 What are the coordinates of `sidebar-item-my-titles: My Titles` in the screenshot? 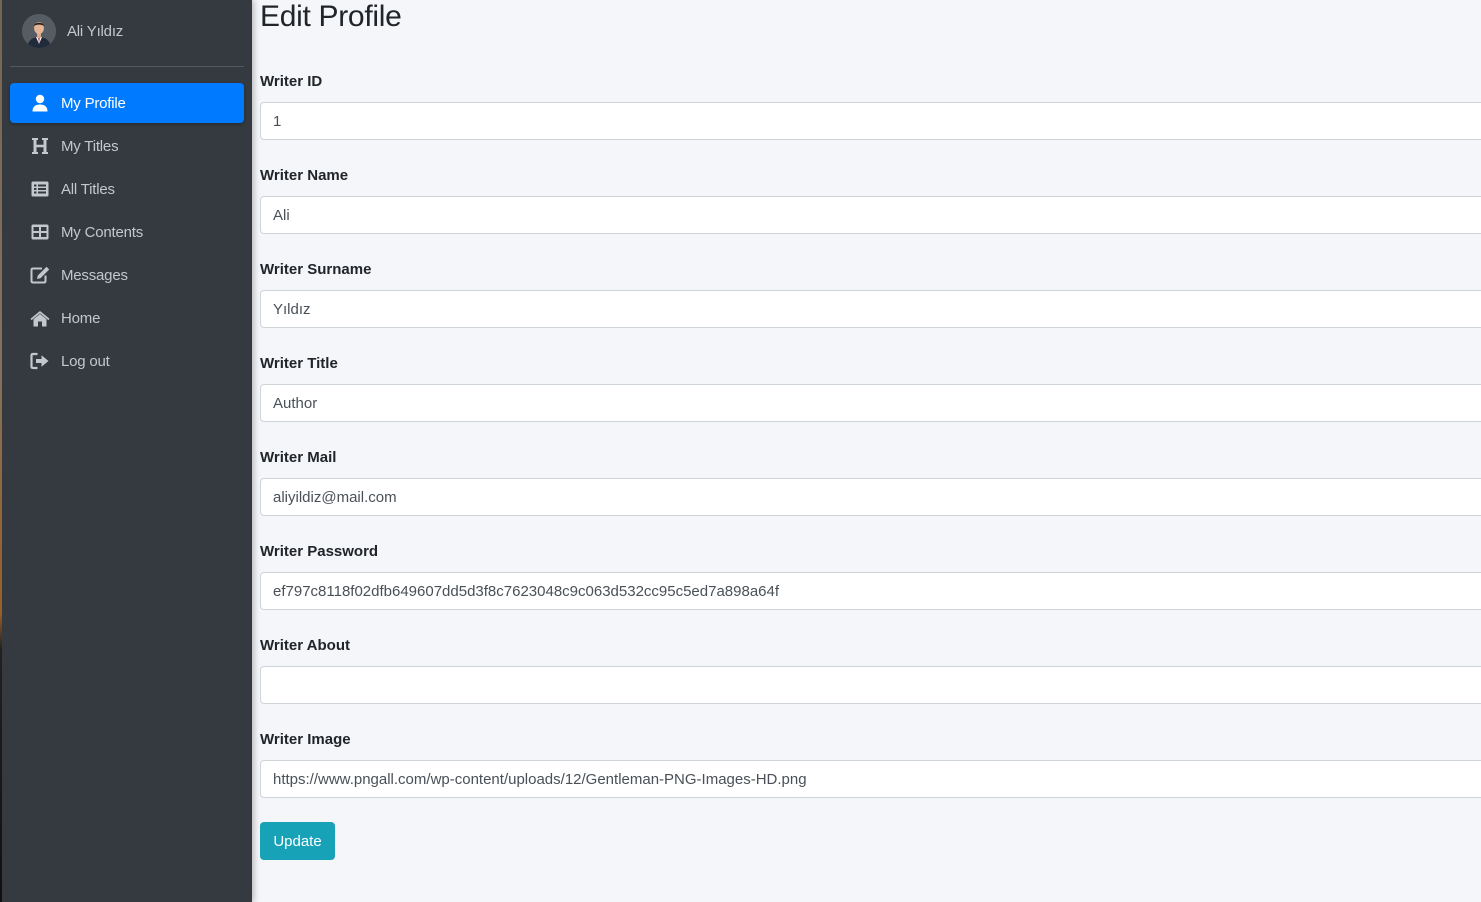 It's located at (127, 146).